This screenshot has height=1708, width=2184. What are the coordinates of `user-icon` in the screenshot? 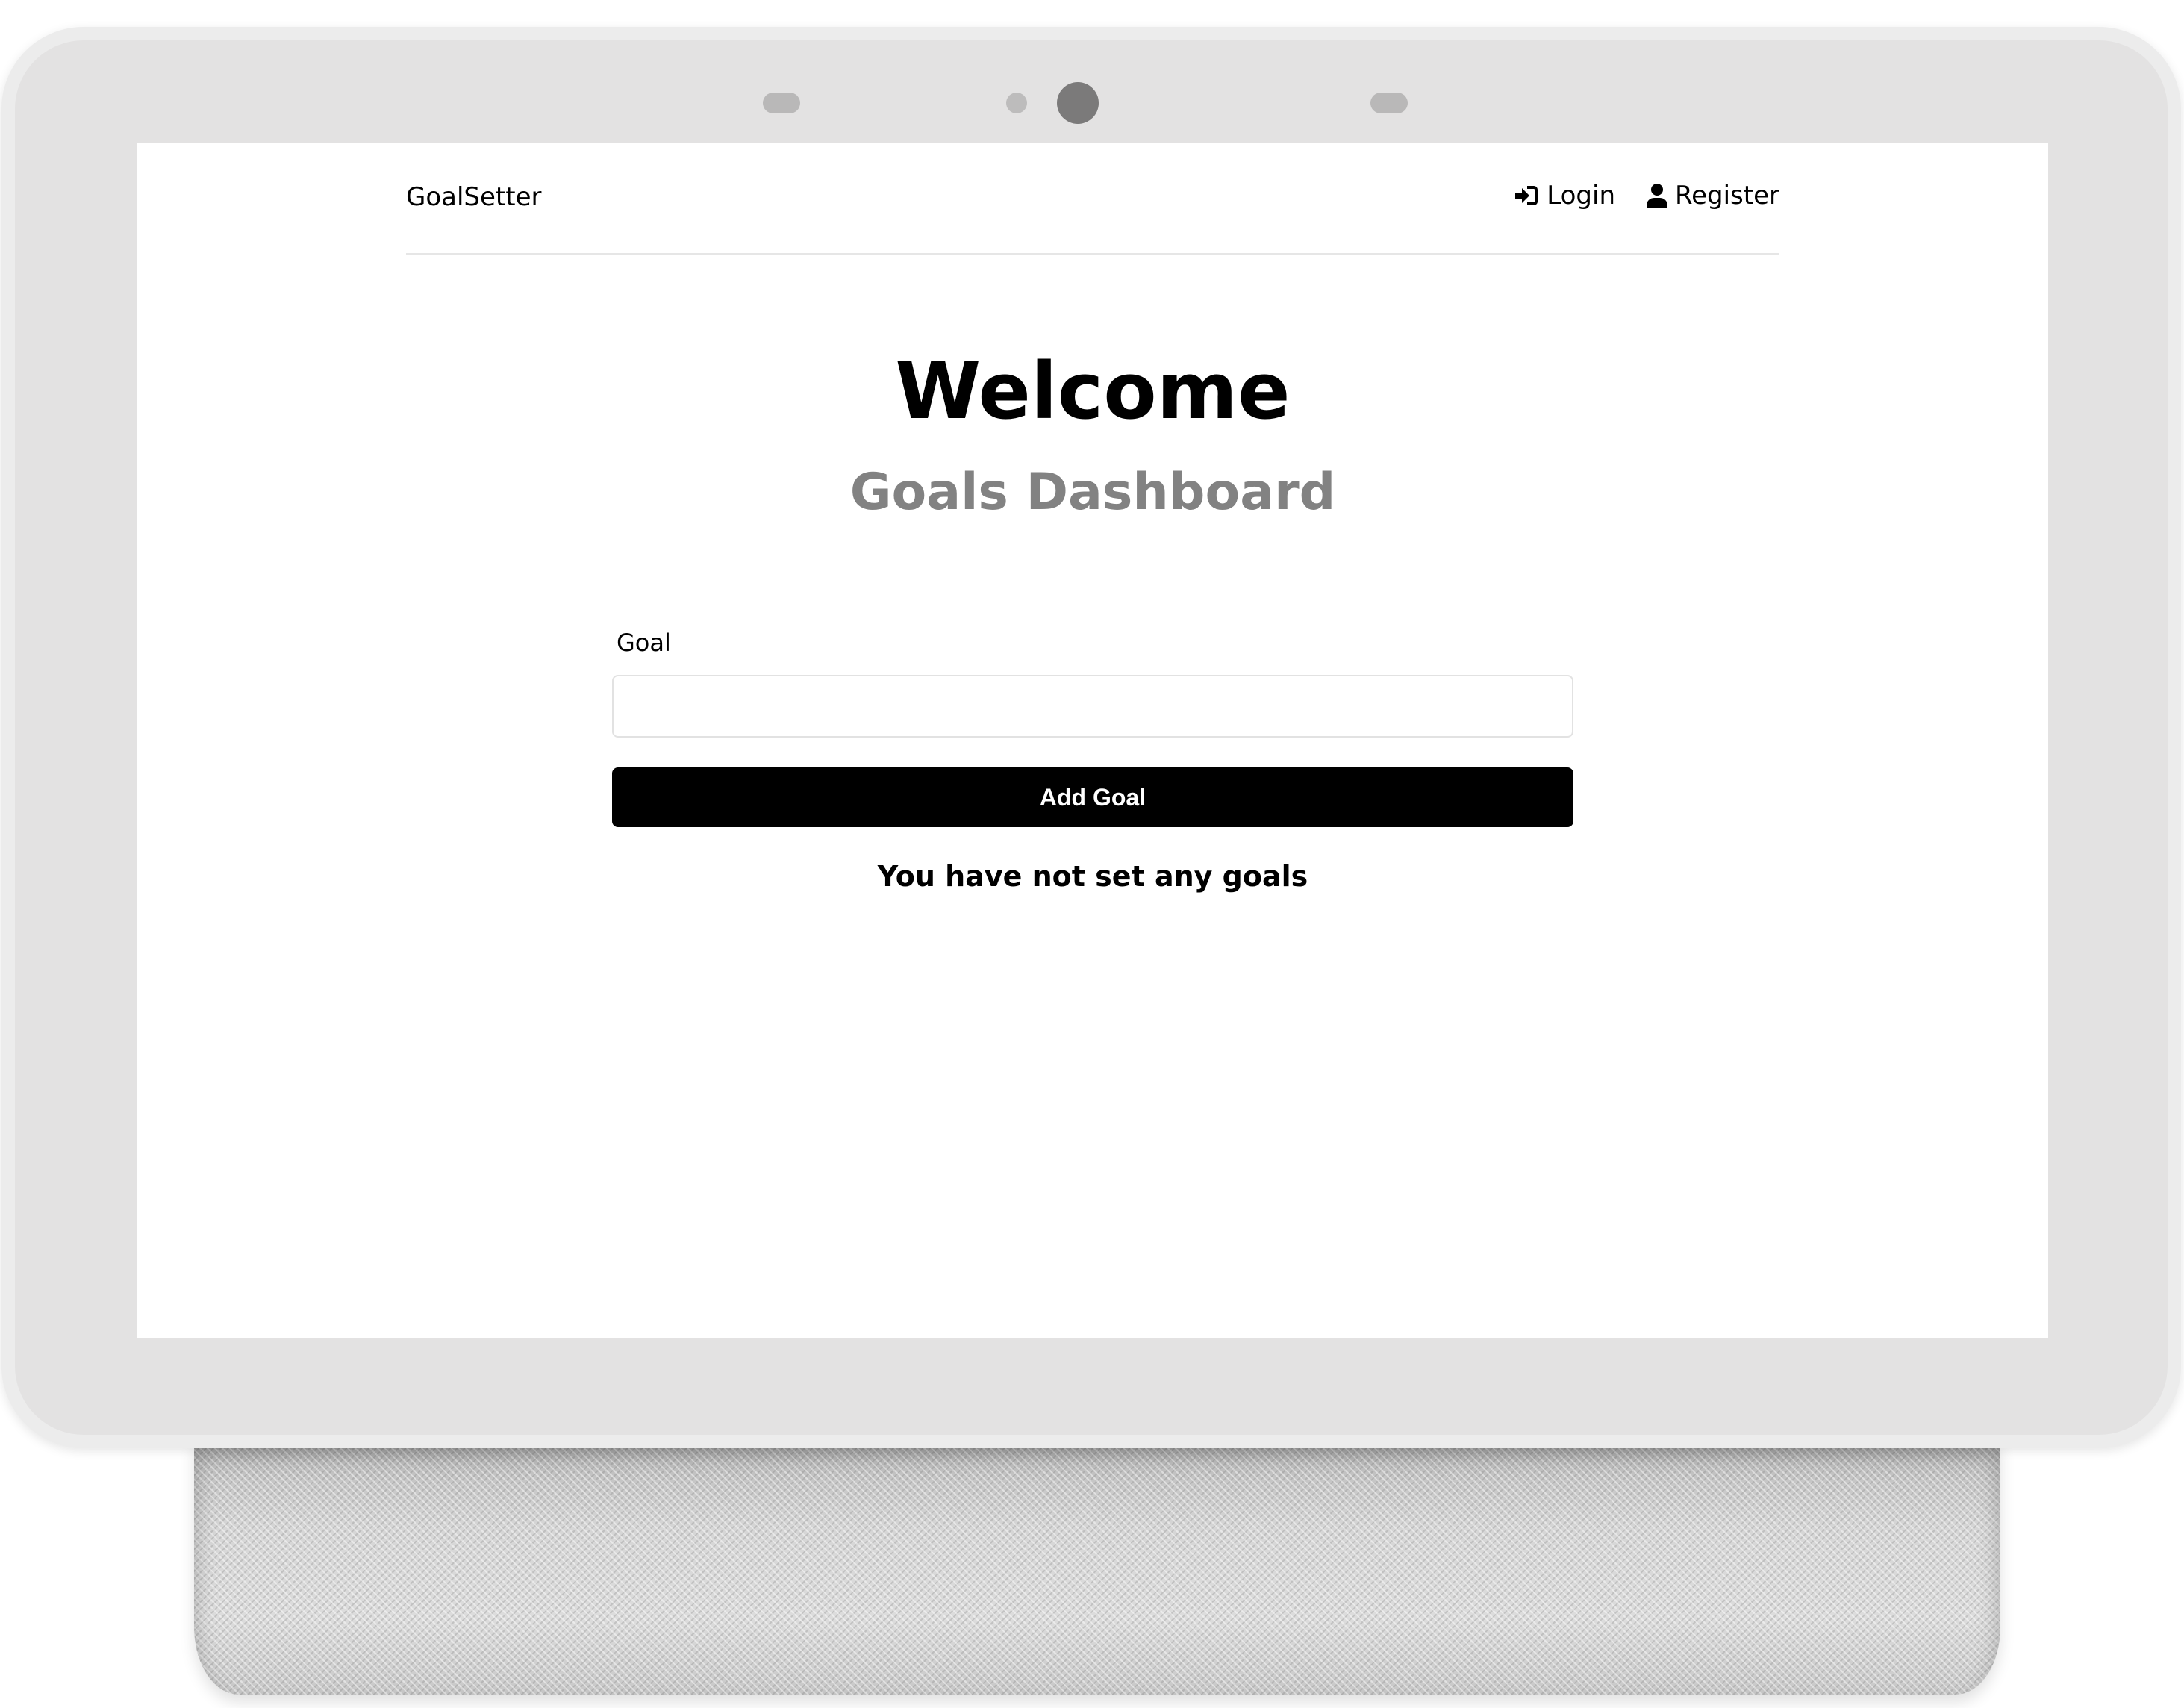 It's located at (1657, 195).